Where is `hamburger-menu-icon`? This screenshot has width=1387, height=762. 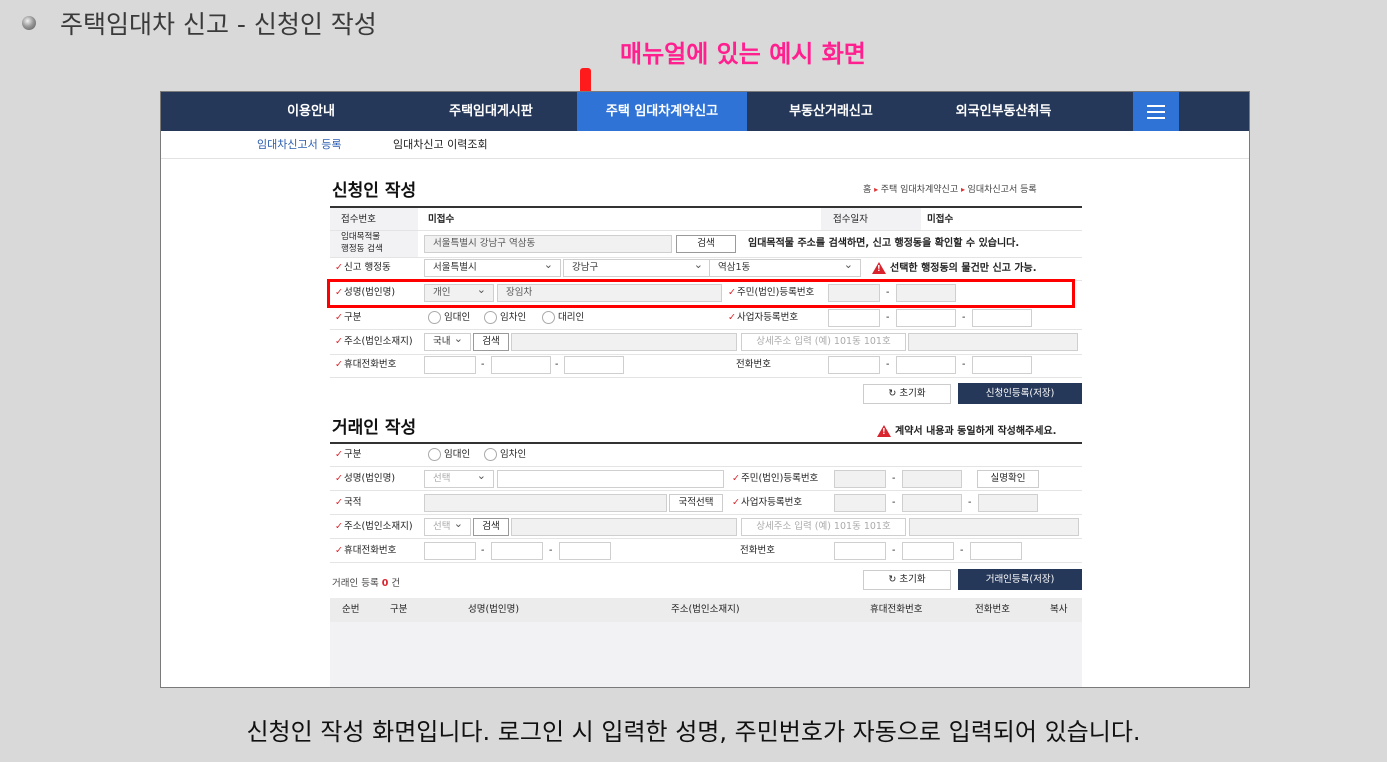 hamburger-menu-icon is located at coordinates (1156, 111).